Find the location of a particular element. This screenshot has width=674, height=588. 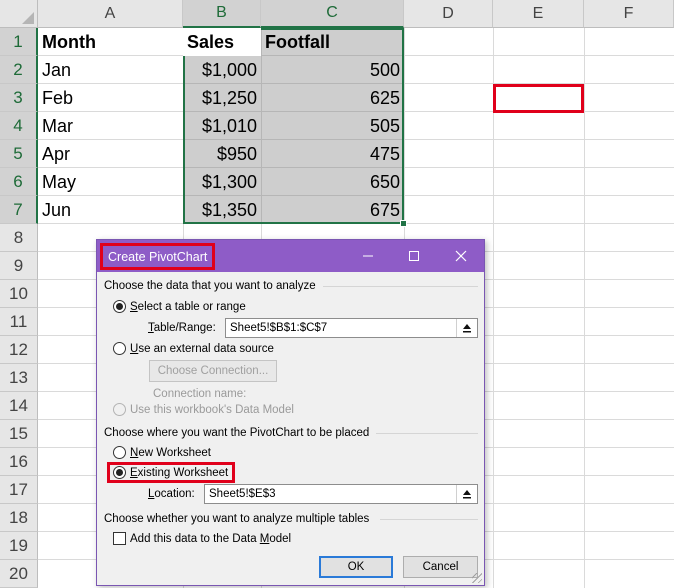

row-header-17: 17 is located at coordinates (19, 490).